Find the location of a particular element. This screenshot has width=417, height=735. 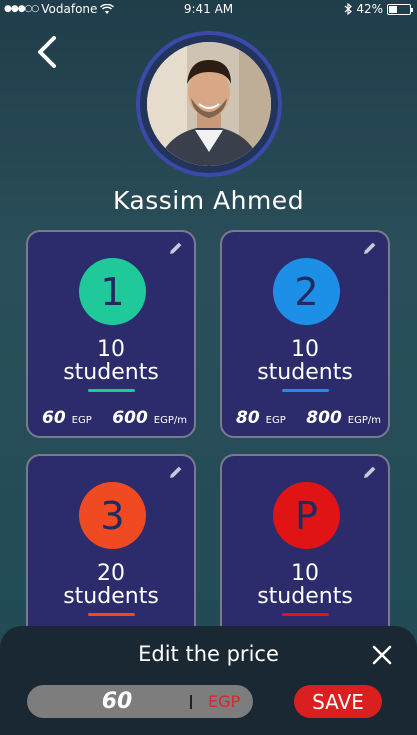

monthly-price: 600 EGP/m is located at coordinates (149, 418).